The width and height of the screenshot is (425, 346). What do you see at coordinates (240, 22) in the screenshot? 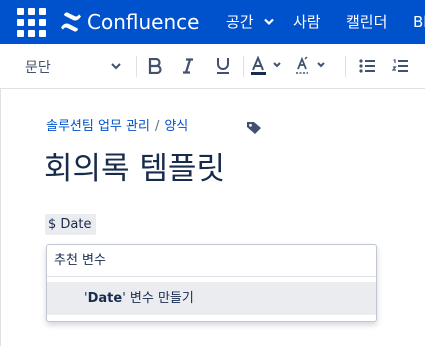
I see `nav-spaces: 공간` at bounding box center [240, 22].